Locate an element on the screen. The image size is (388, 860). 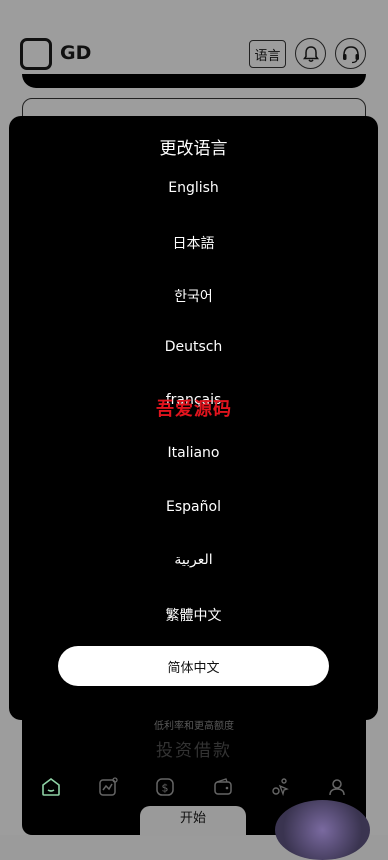
modal-title: 更改语言 is located at coordinates (193, 149).